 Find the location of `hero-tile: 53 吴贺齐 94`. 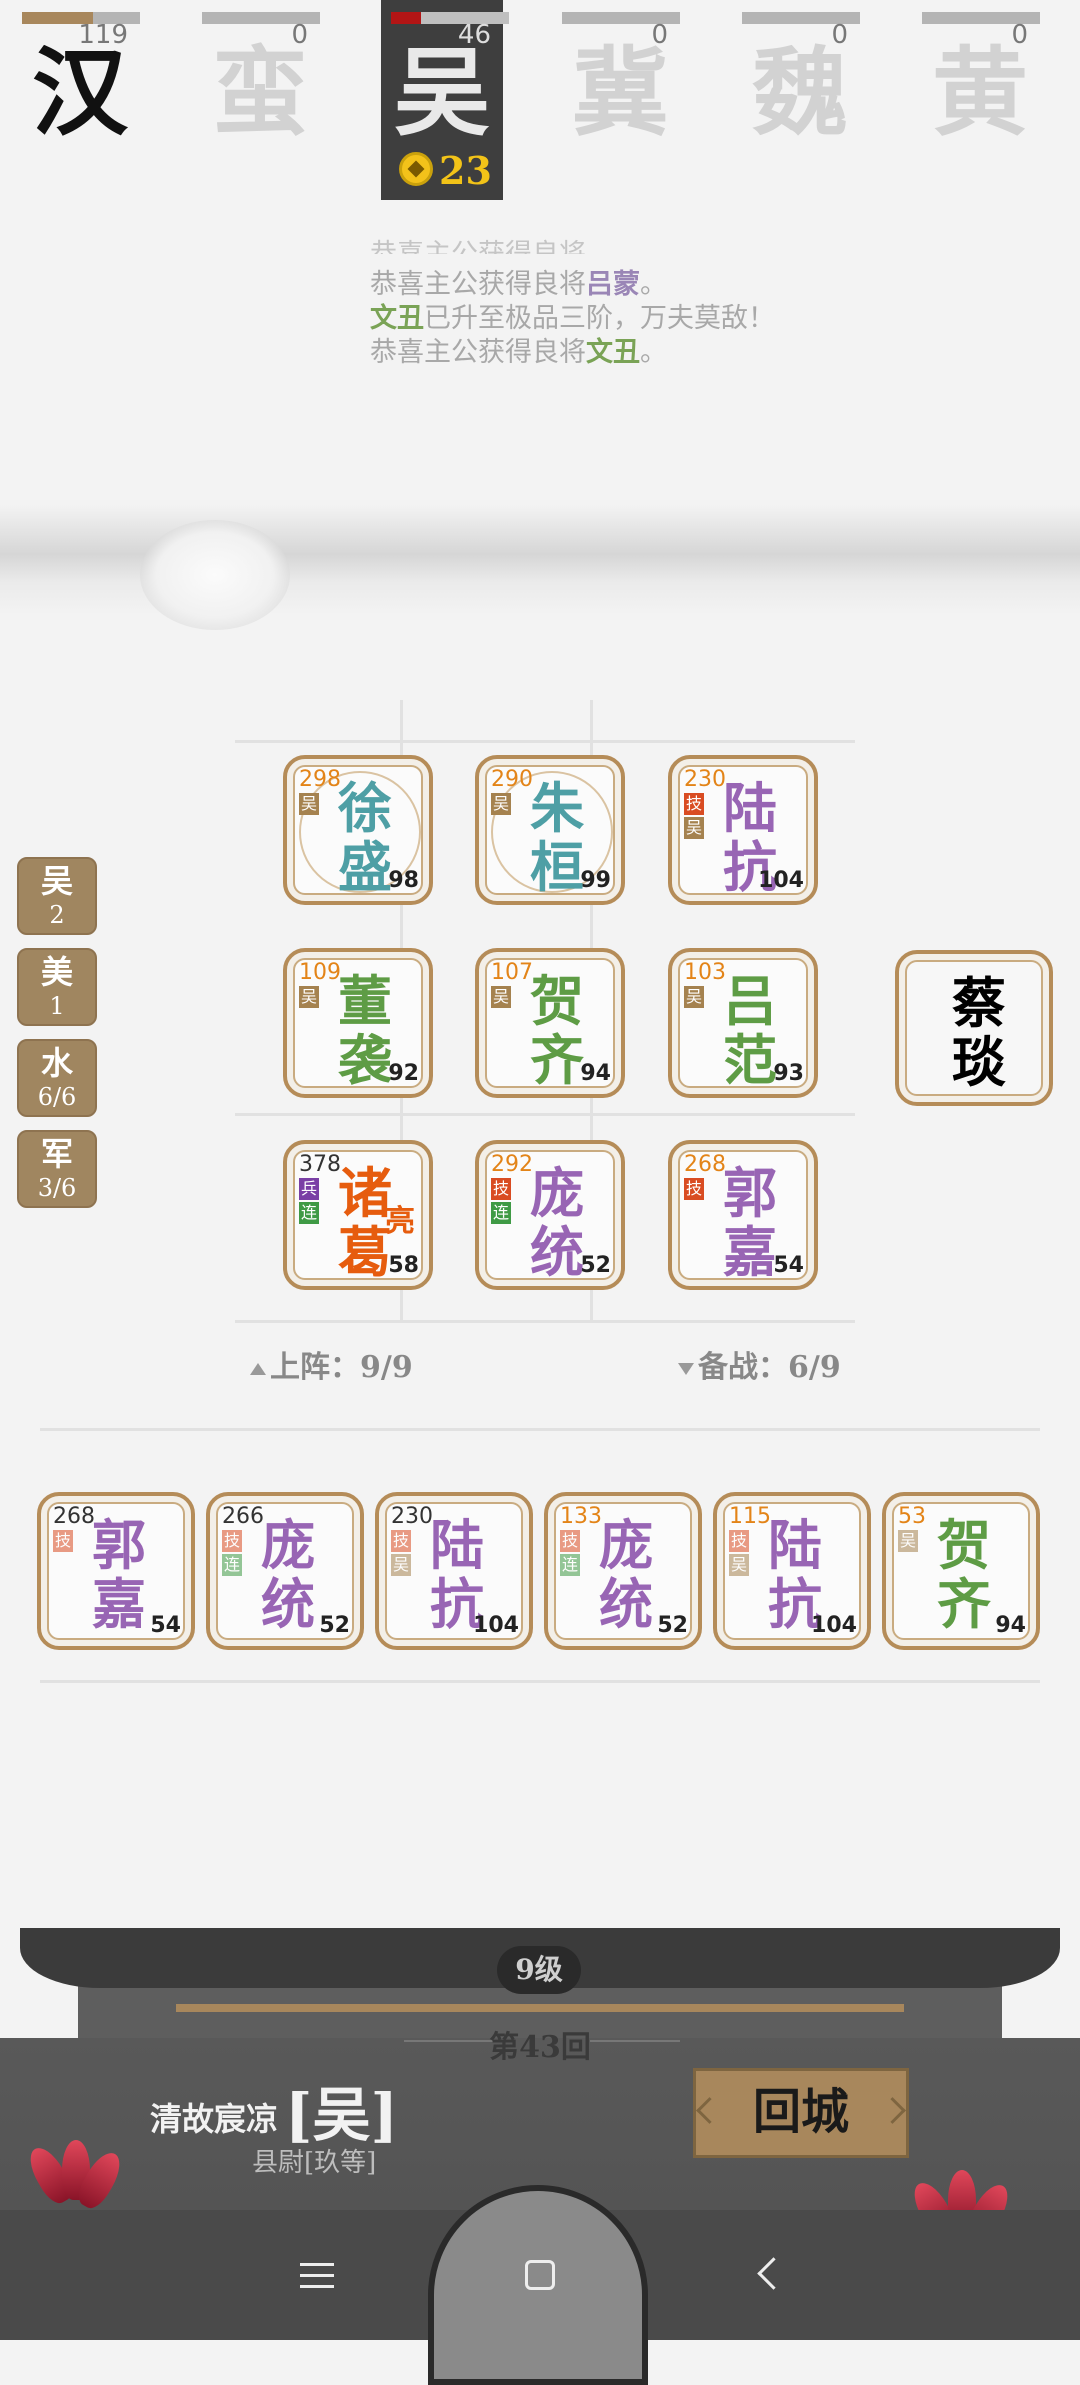

hero-tile: 53 吴贺齐 94 is located at coordinates (961, 1571).